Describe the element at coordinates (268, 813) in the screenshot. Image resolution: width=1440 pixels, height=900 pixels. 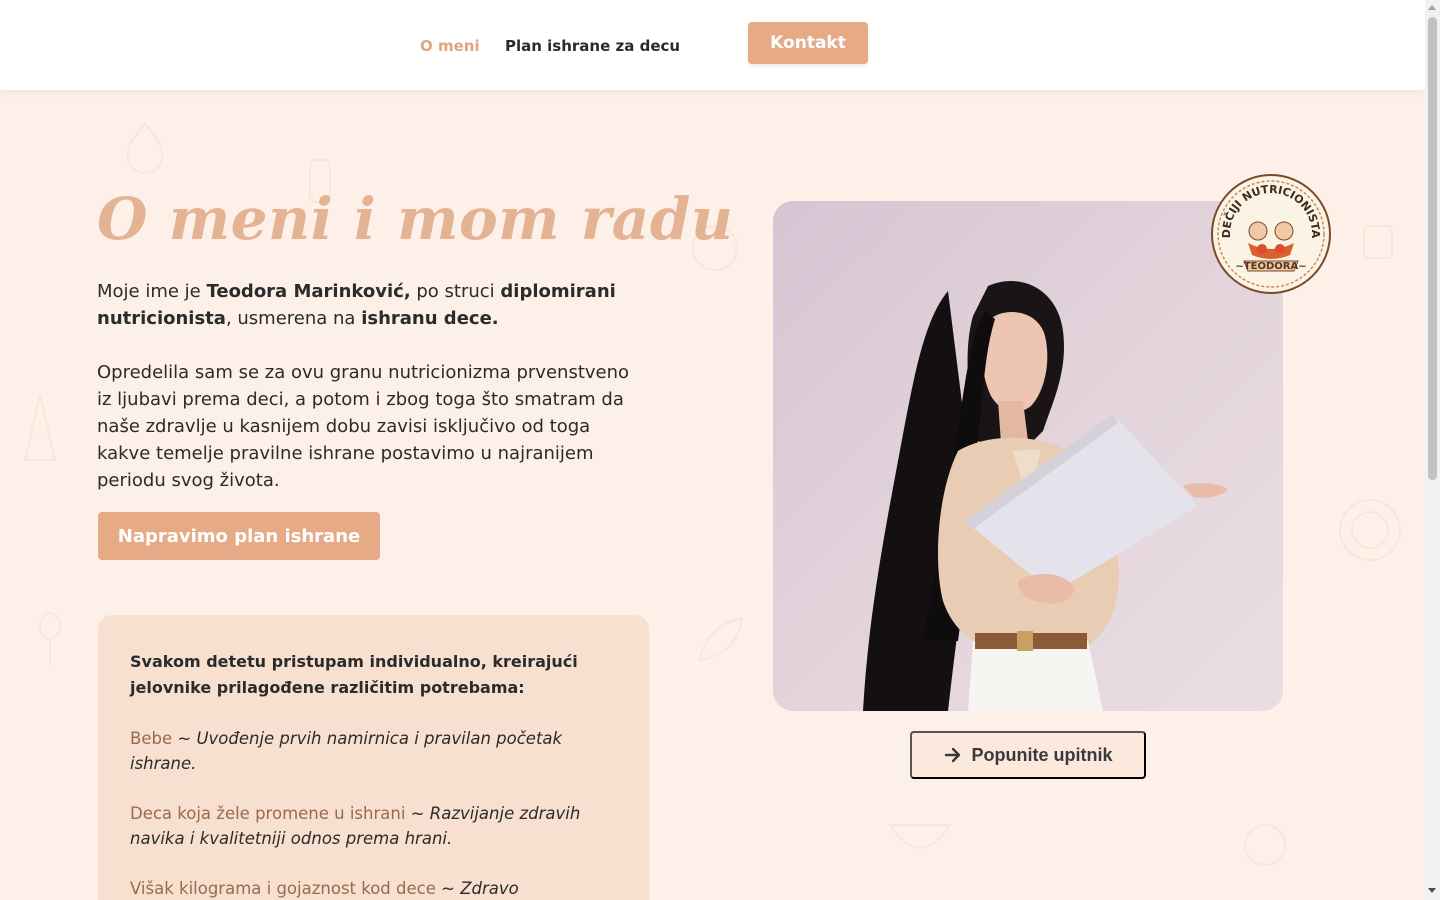
I see `service-term: Deca koja žele promene u ishrani` at that location.